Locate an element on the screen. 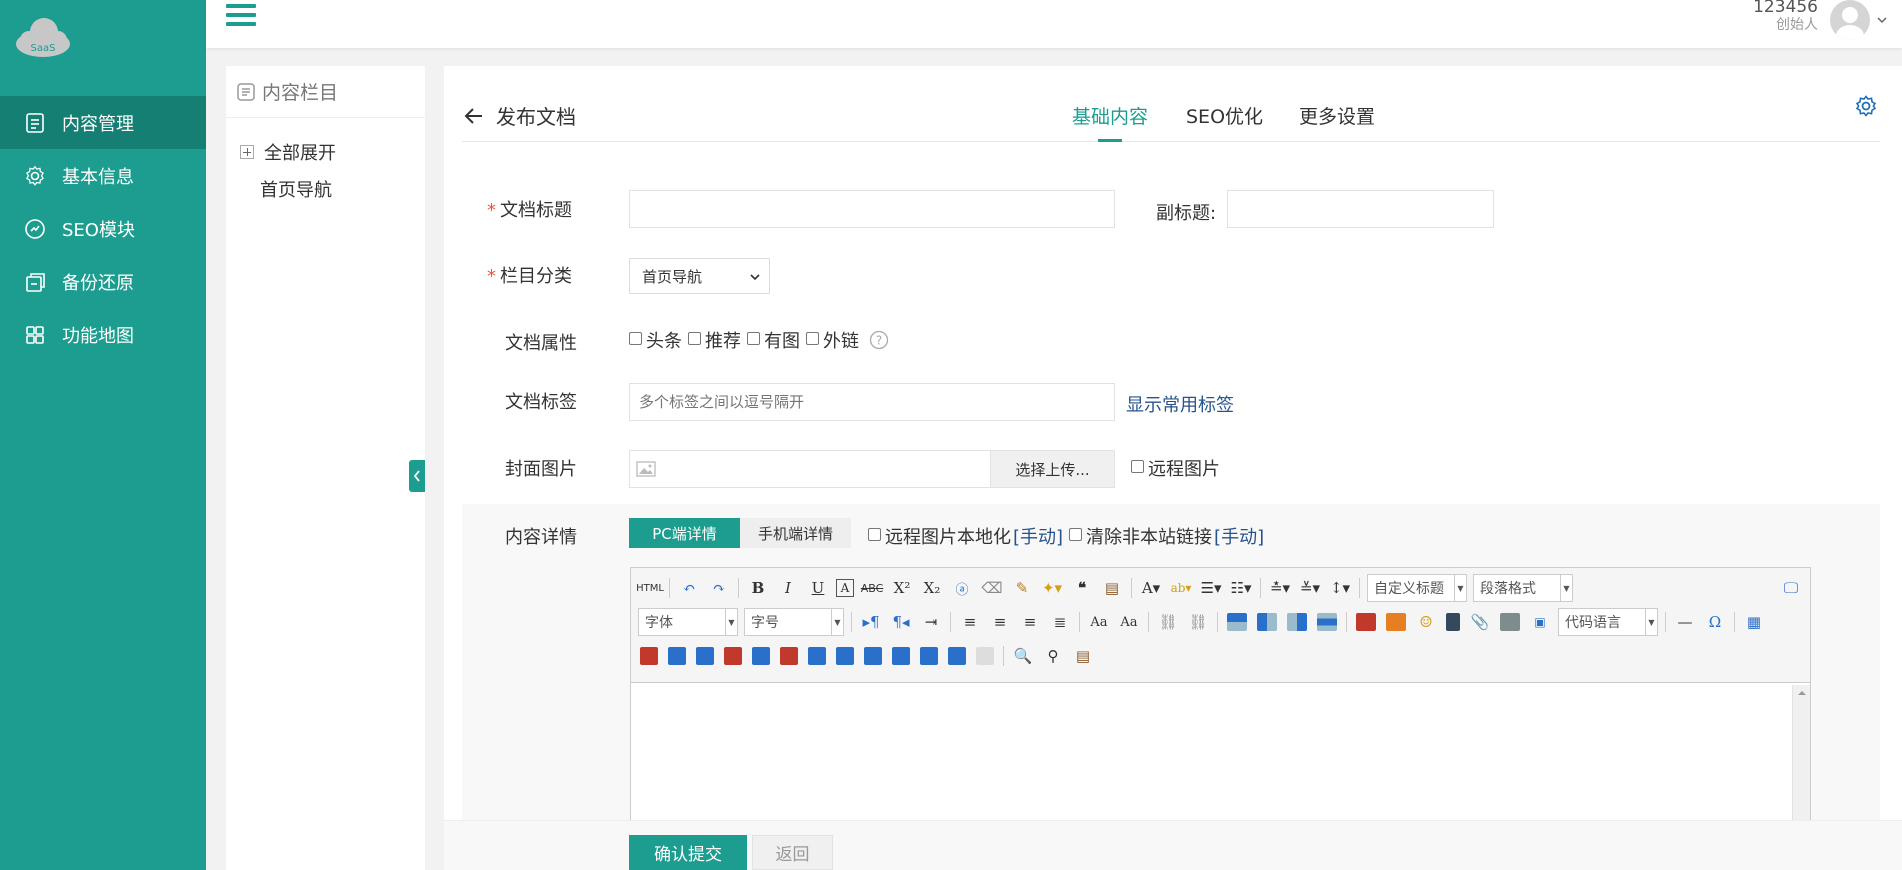 The image size is (1902, 870). eraser-icon: ⌫ is located at coordinates (992, 588).